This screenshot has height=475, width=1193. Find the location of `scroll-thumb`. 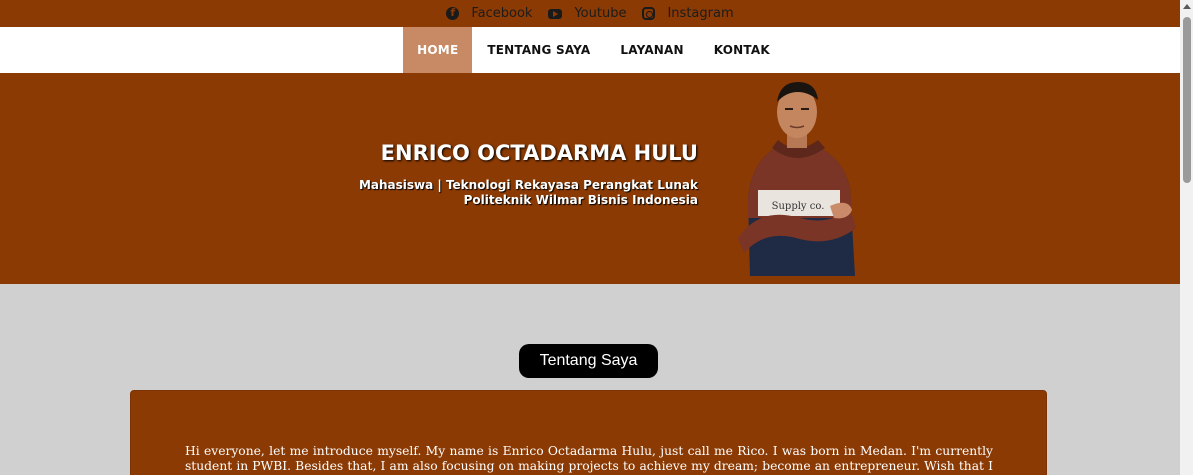

scroll-thumb is located at coordinates (1187, 100).